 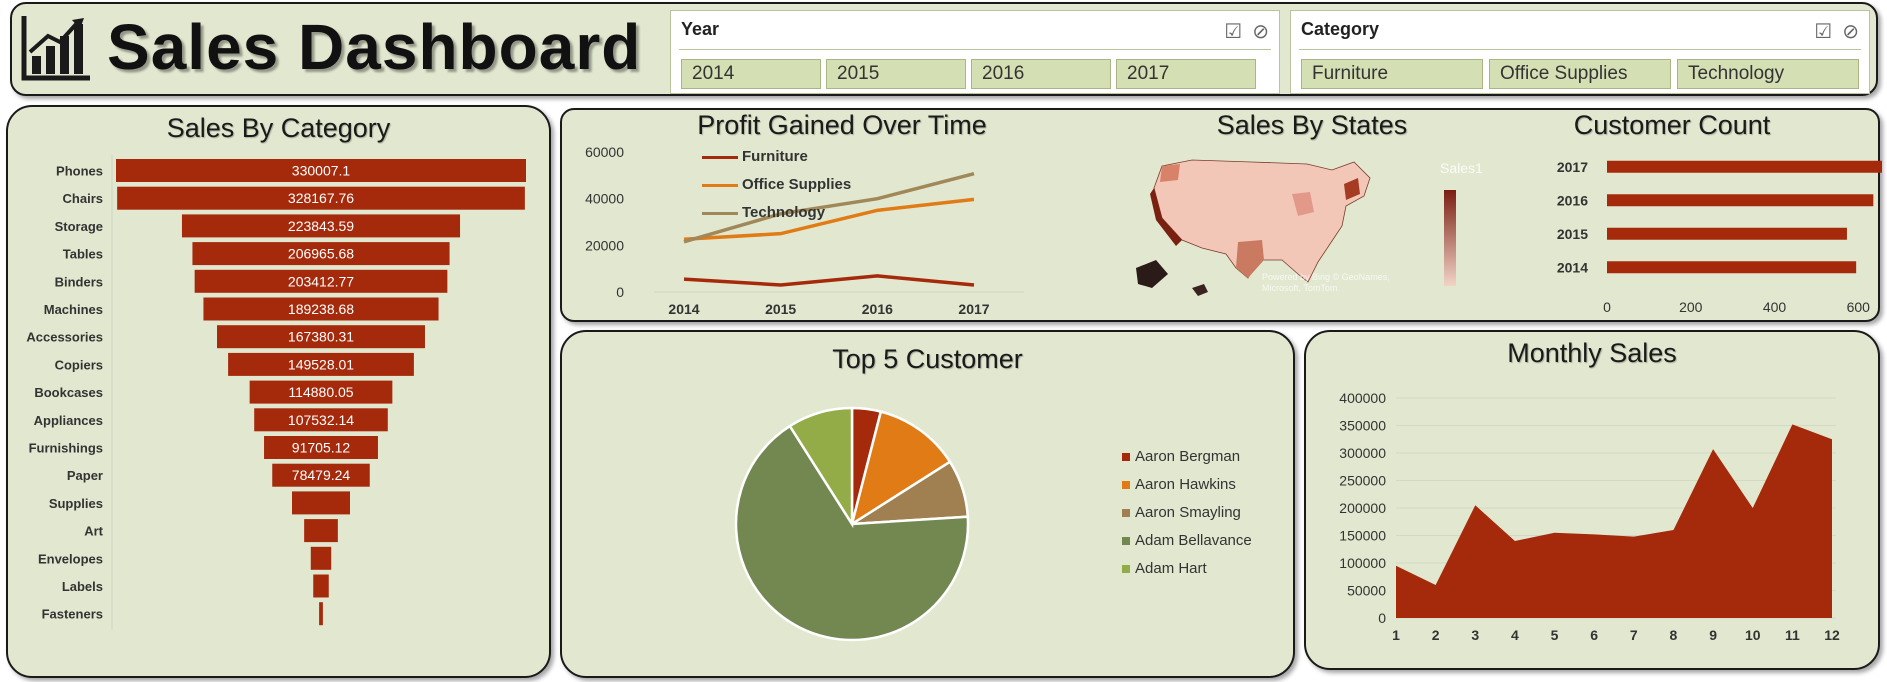 I want to click on customer-count-chart: 20172016201520140200400600800, so click(x=1719, y=237).